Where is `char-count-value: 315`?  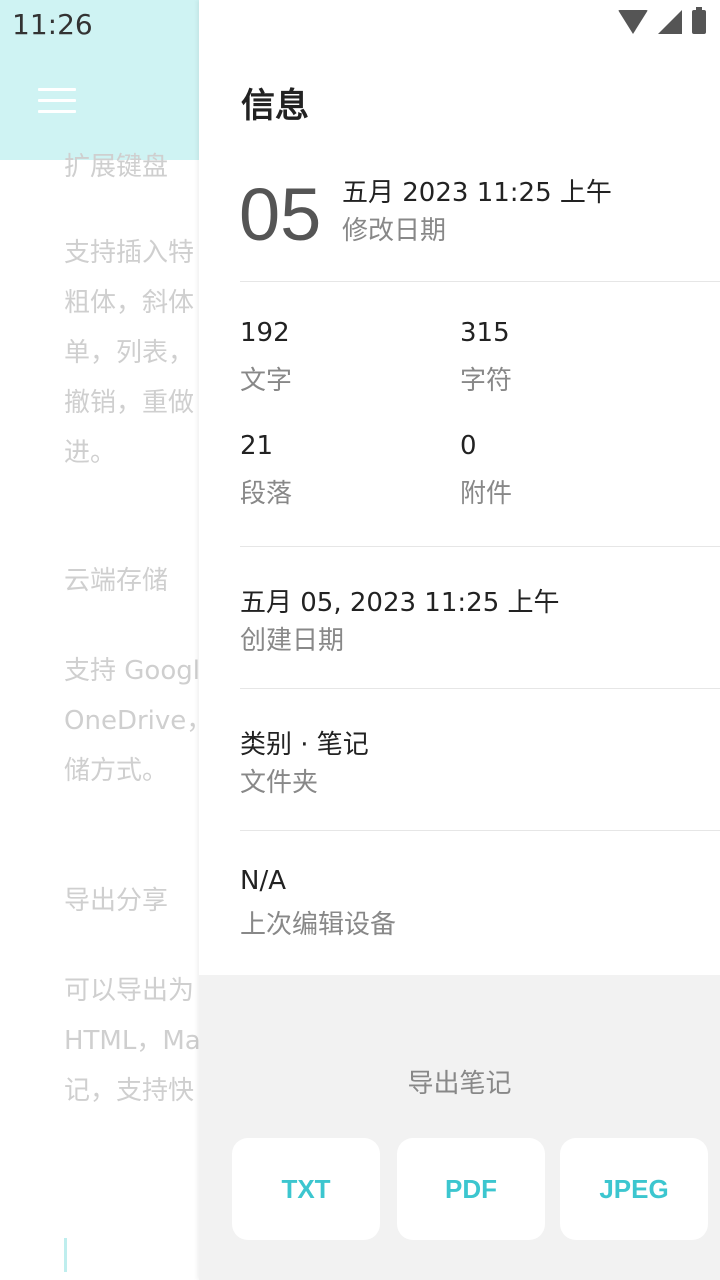 char-count-value: 315 is located at coordinates (485, 333).